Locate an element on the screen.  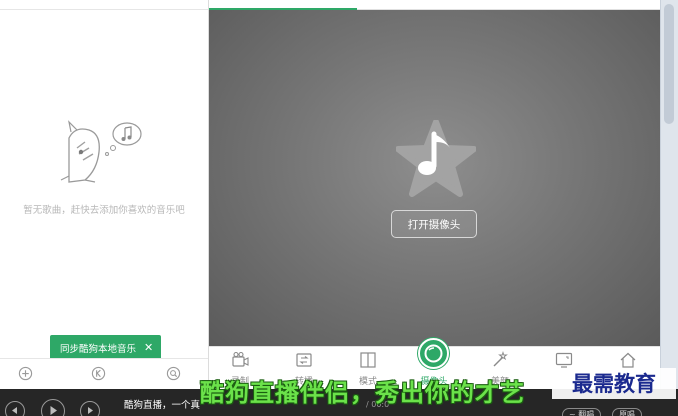
home-icon is located at coordinates (628, 360).